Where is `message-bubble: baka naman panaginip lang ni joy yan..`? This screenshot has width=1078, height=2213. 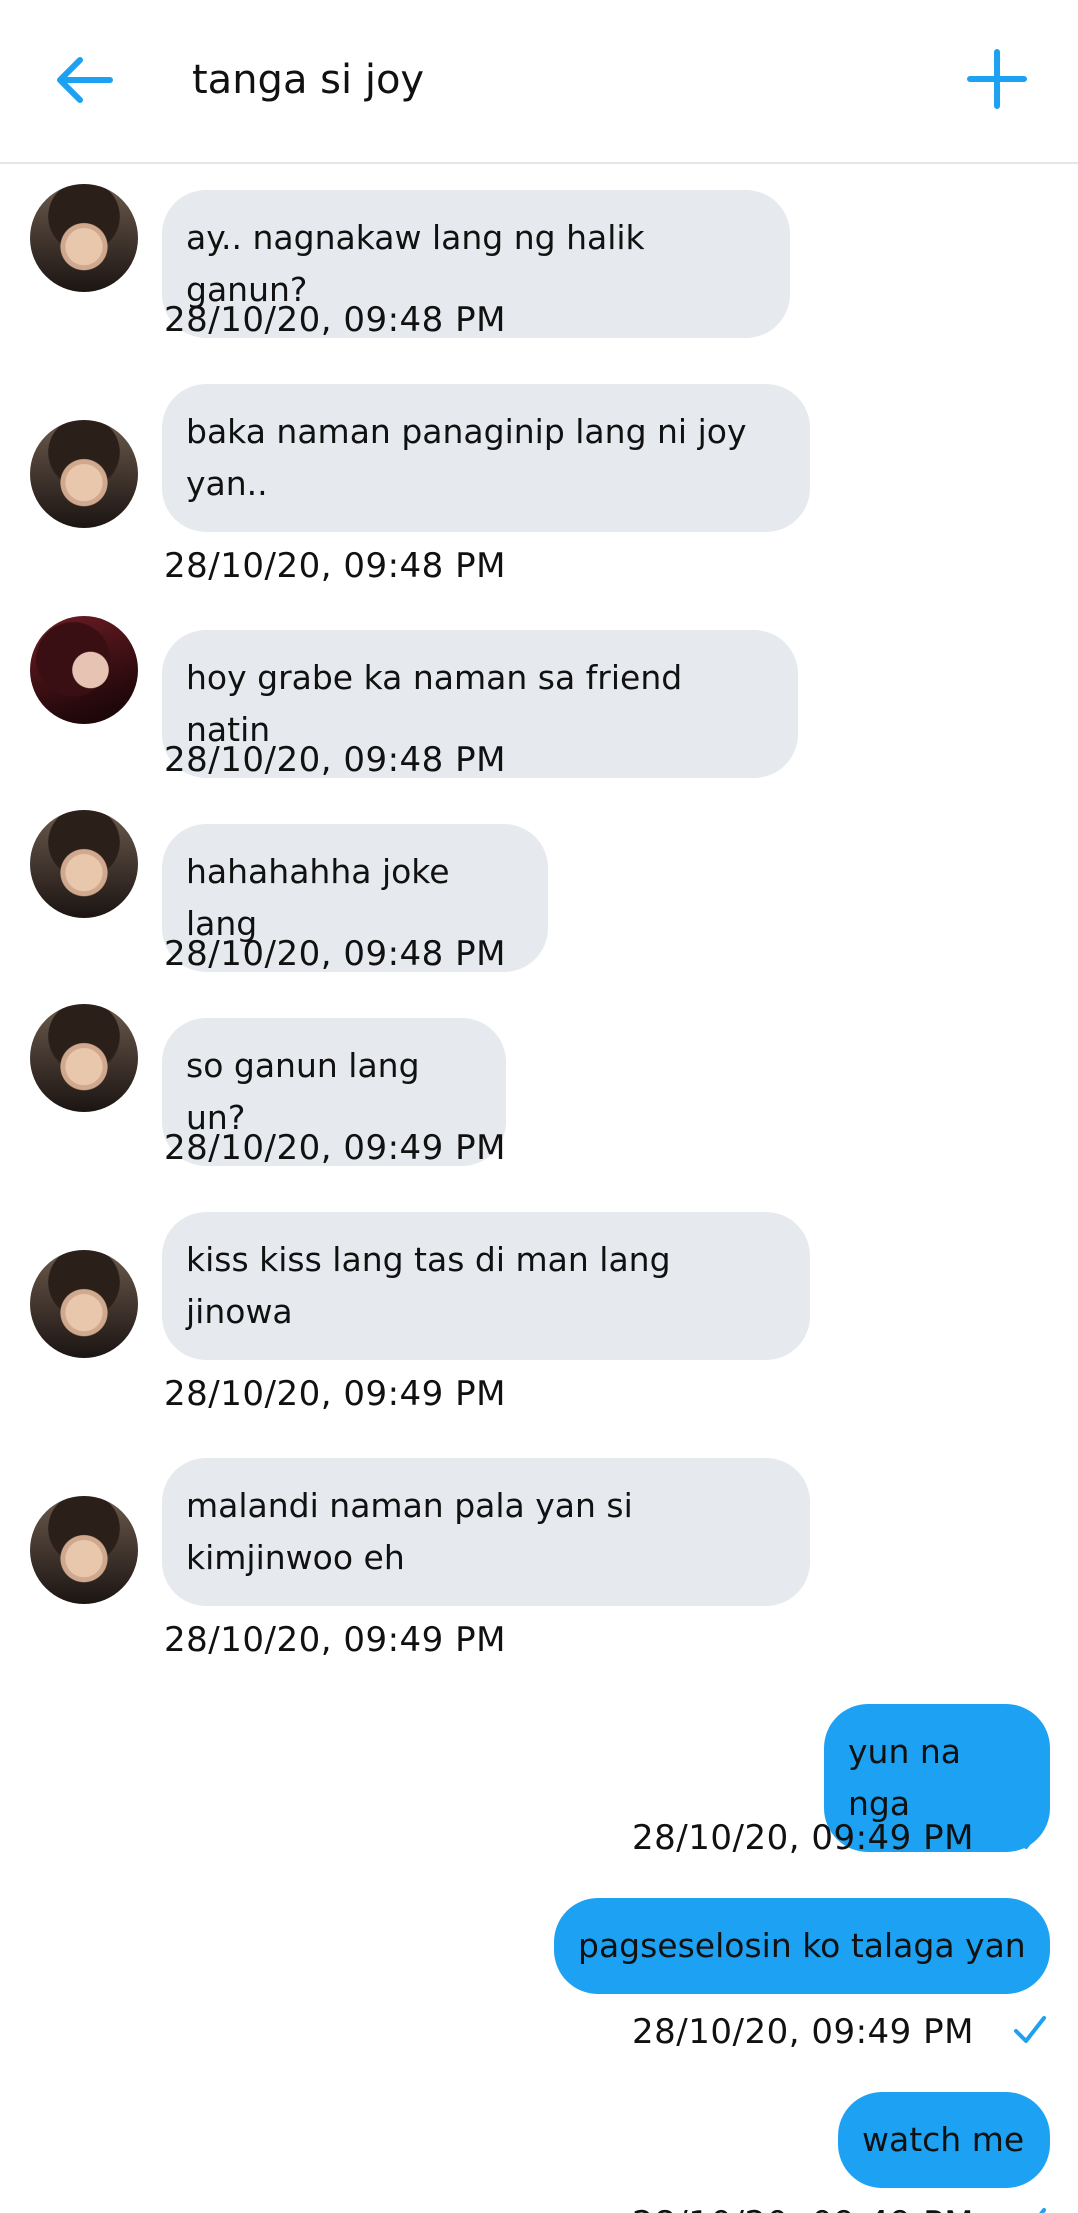
message-bubble: baka naman panaginip lang ni joy yan.. is located at coordinates (486, 458).